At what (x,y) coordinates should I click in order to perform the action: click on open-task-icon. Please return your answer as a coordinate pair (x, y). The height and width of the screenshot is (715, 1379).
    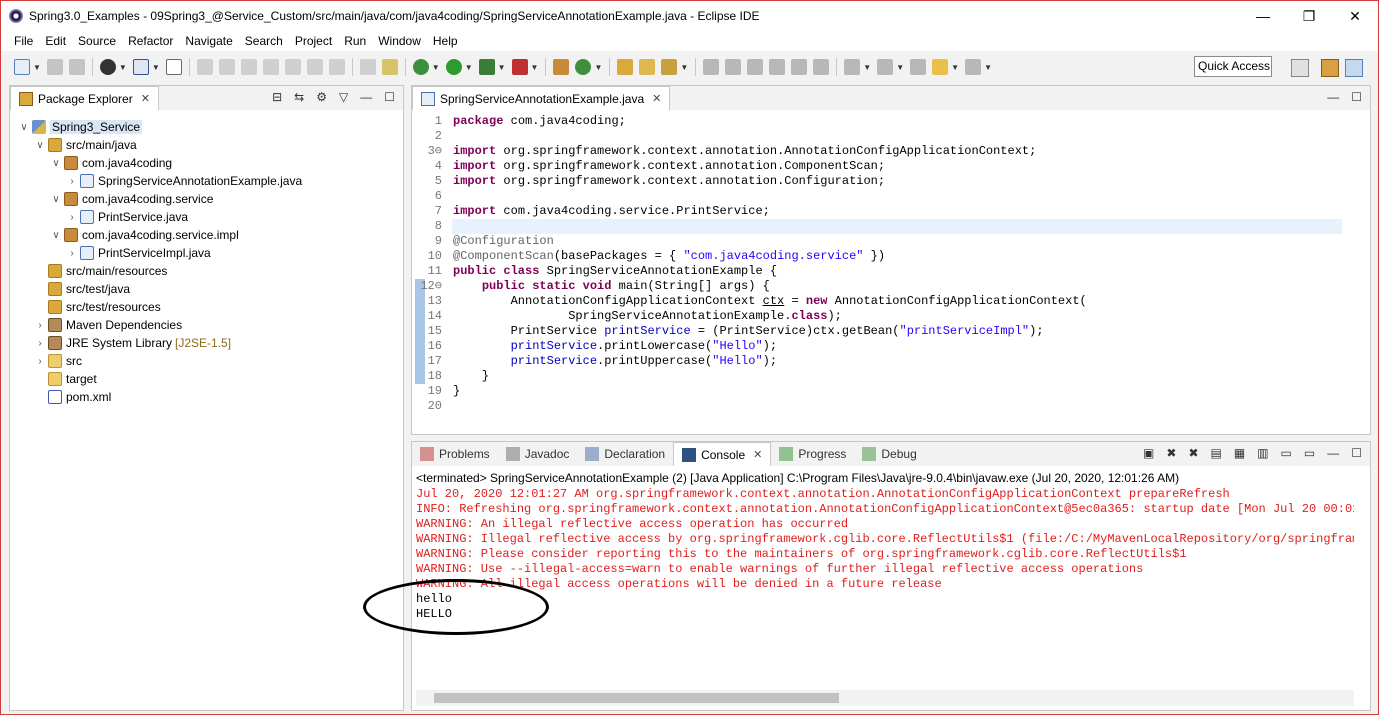
    Looking at the image, I should click on (647, 67).